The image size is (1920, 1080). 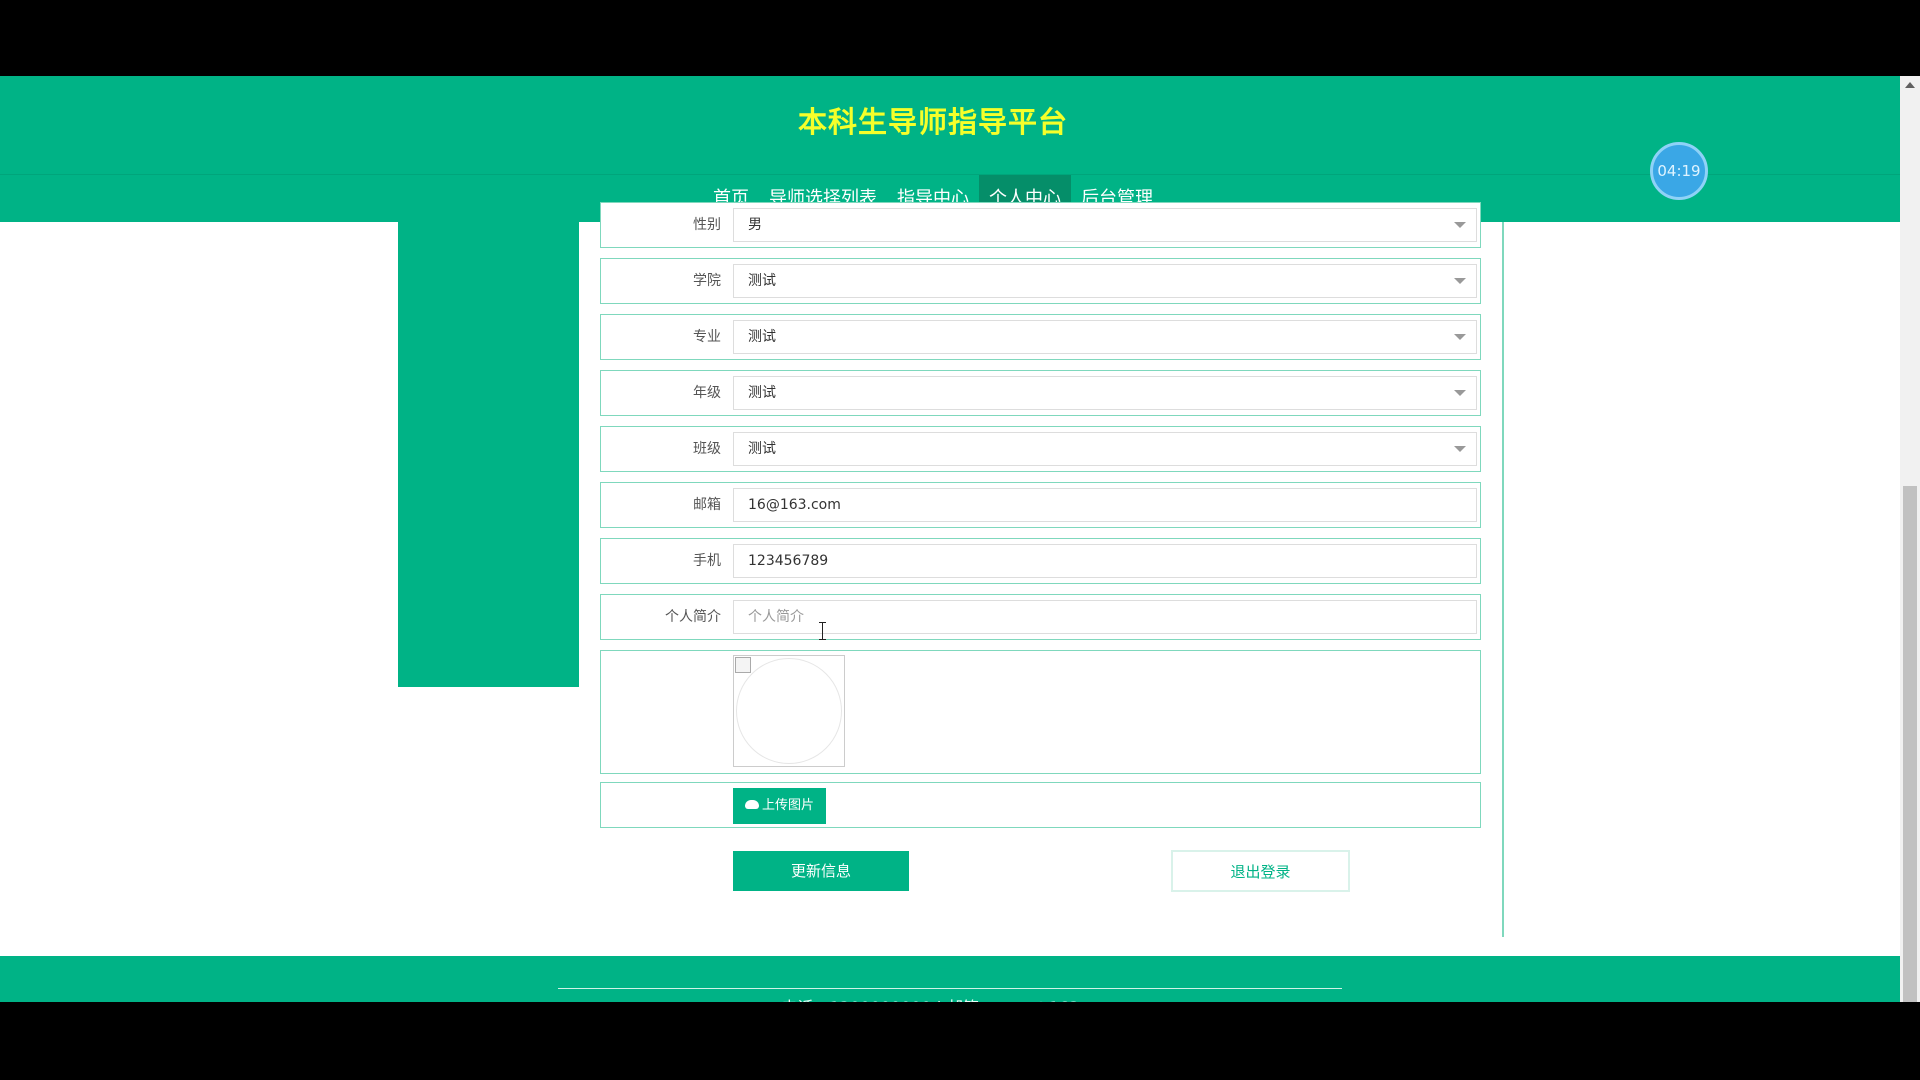 I want to click on footer-divider, so click(x=950, y=988).